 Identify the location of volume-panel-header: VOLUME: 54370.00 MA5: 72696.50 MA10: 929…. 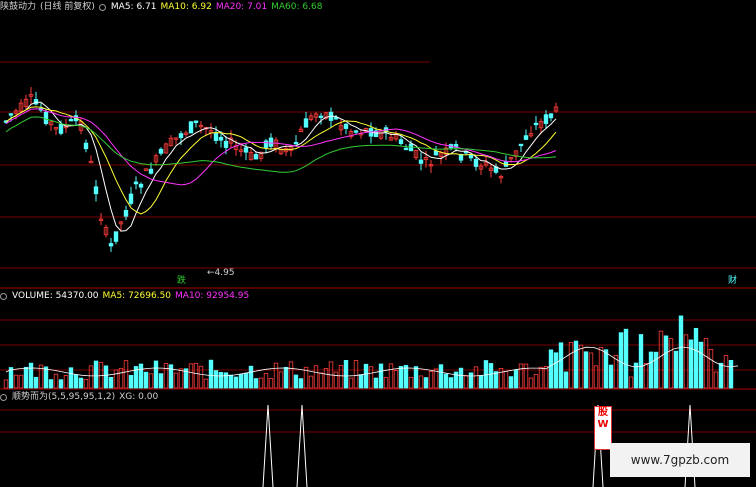
(124, 296).